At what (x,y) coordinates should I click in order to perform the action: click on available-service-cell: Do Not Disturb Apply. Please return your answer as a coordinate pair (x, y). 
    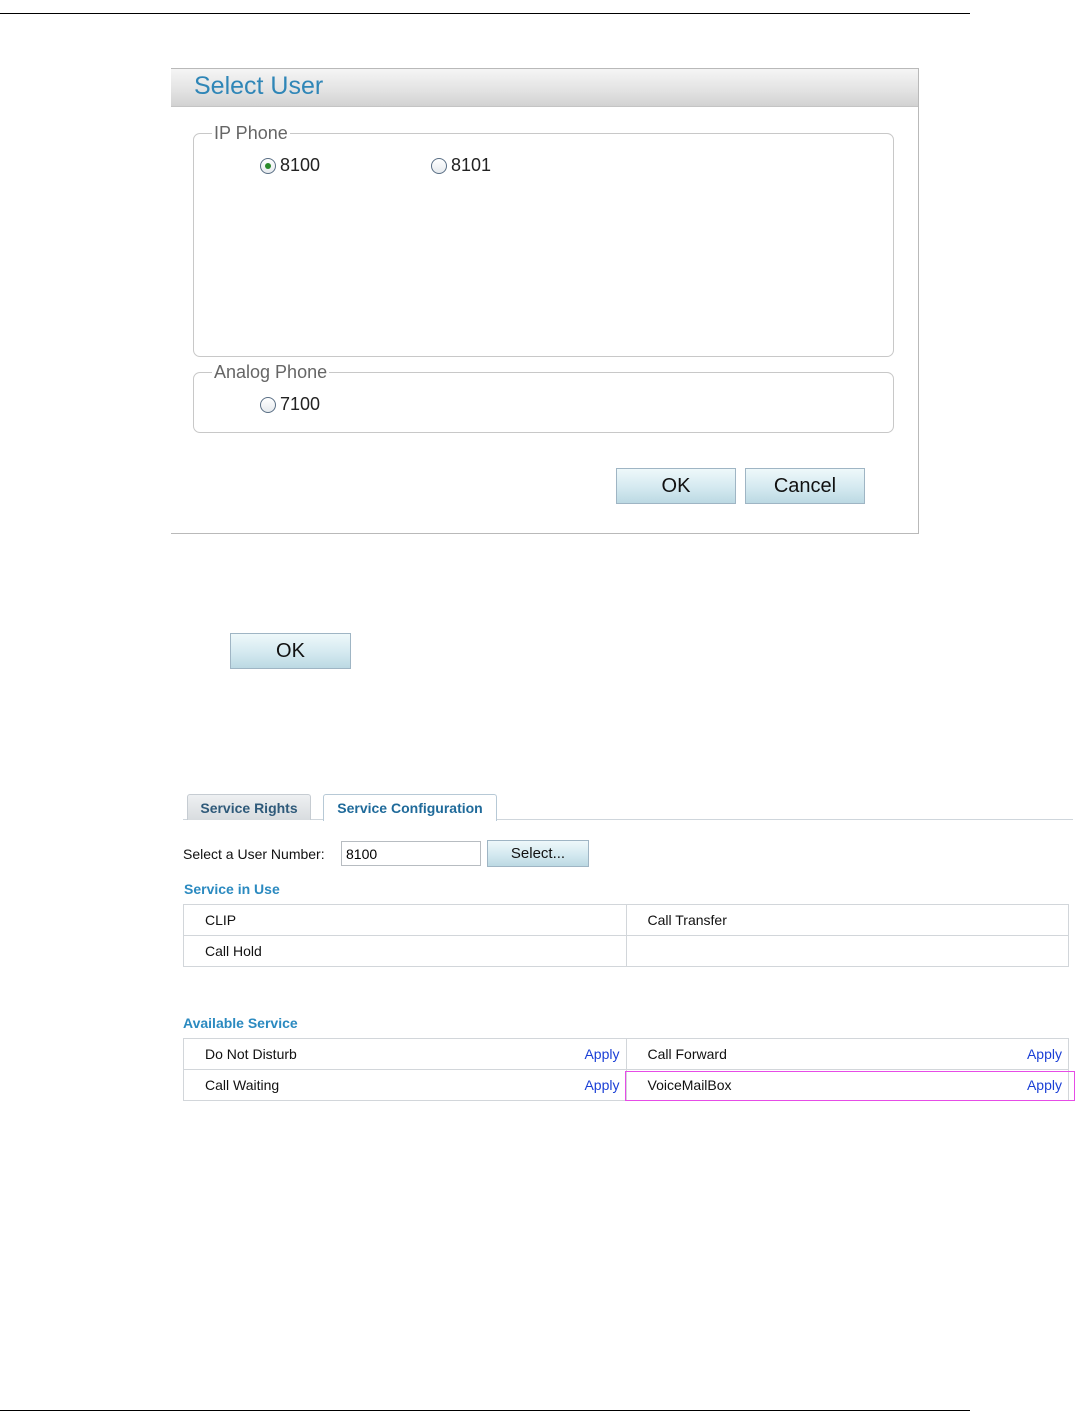
    Looking at the image, I should click on (405, 1054).